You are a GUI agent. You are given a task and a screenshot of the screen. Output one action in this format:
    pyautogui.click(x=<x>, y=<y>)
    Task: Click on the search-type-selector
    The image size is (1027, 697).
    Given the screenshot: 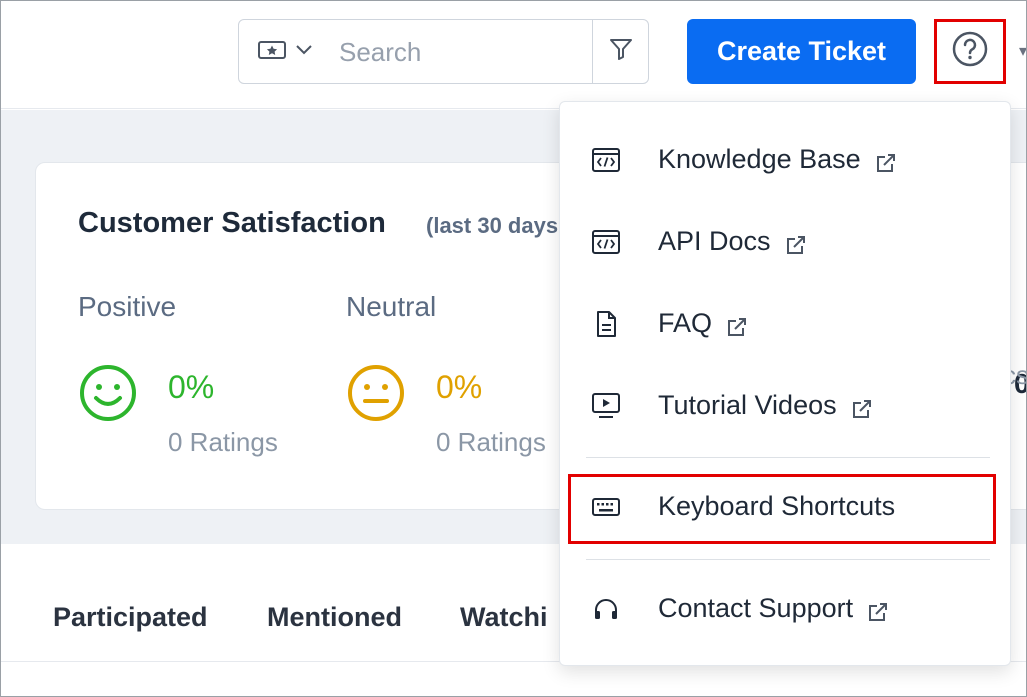 What is the action you would take?
    pyautogui.click(x=291, y=52)
    